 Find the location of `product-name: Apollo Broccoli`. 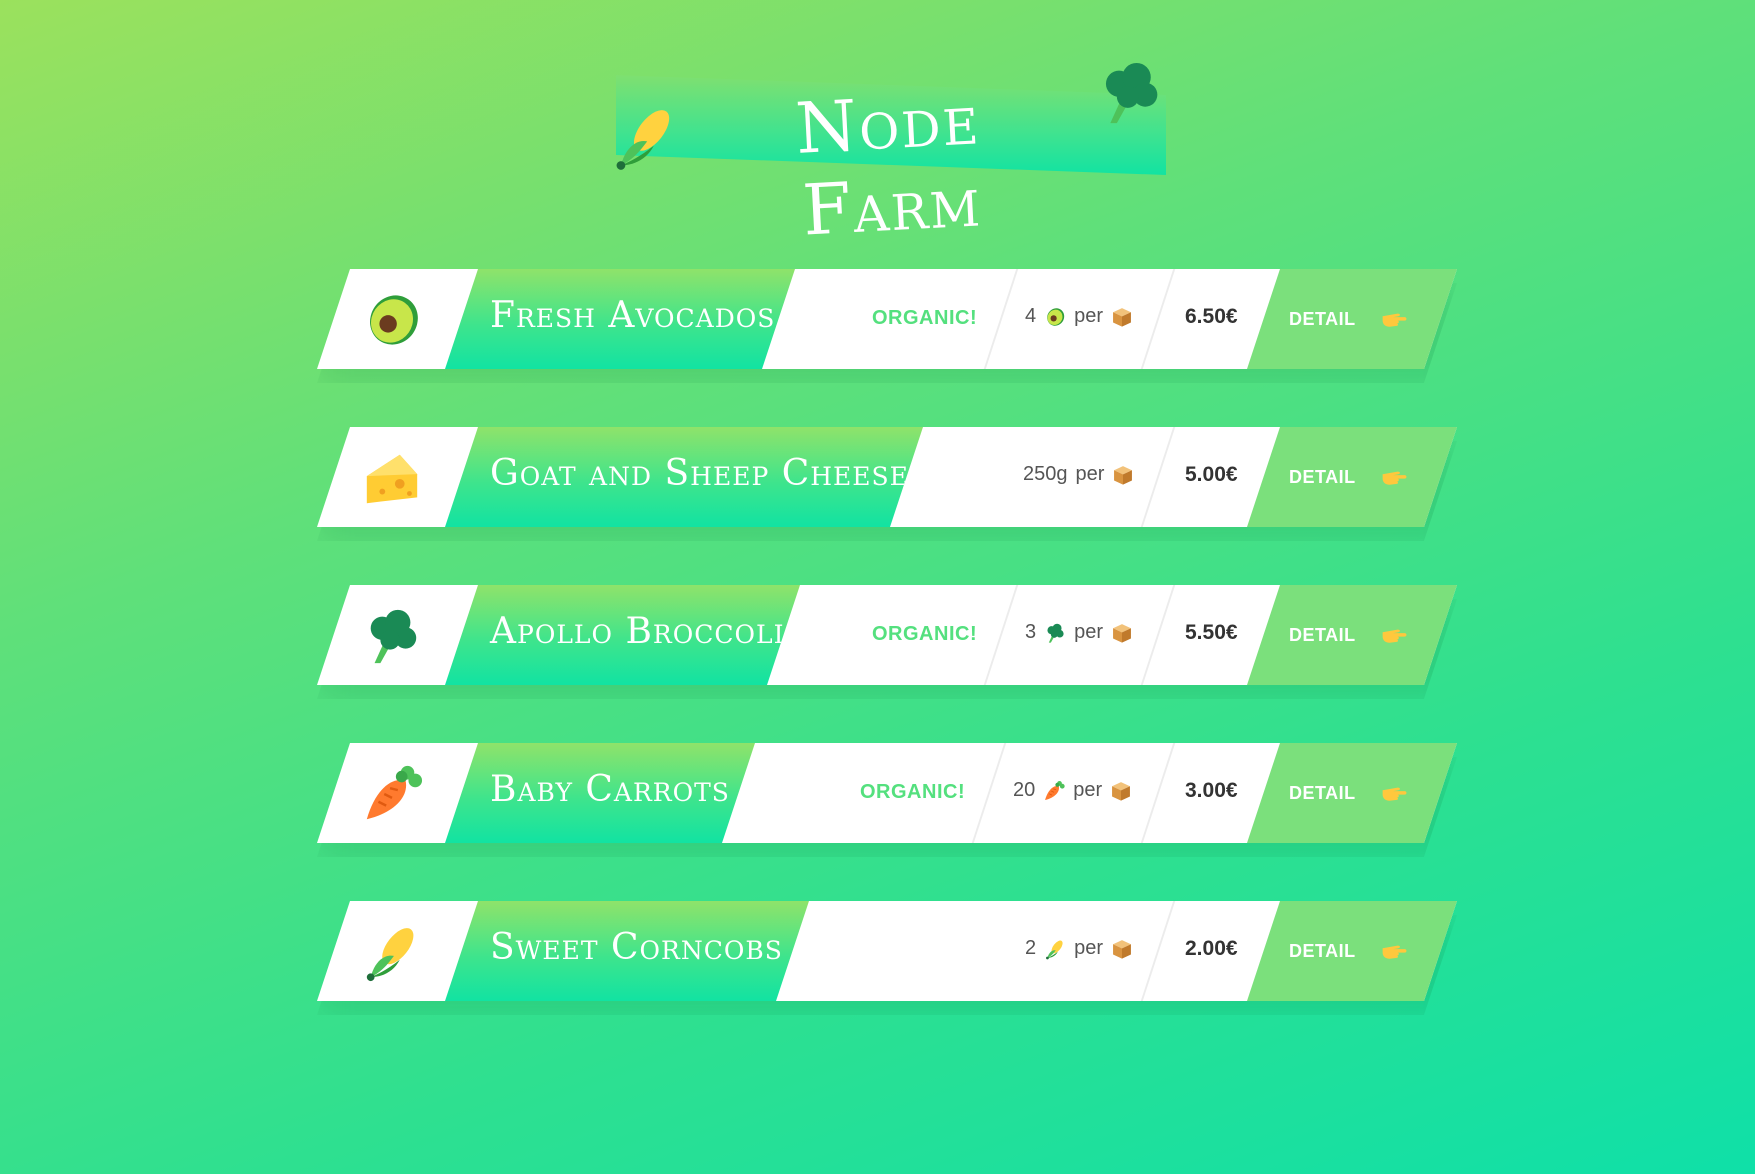

product-name: Apollo Broccoli is located at coordinates (637, 631).